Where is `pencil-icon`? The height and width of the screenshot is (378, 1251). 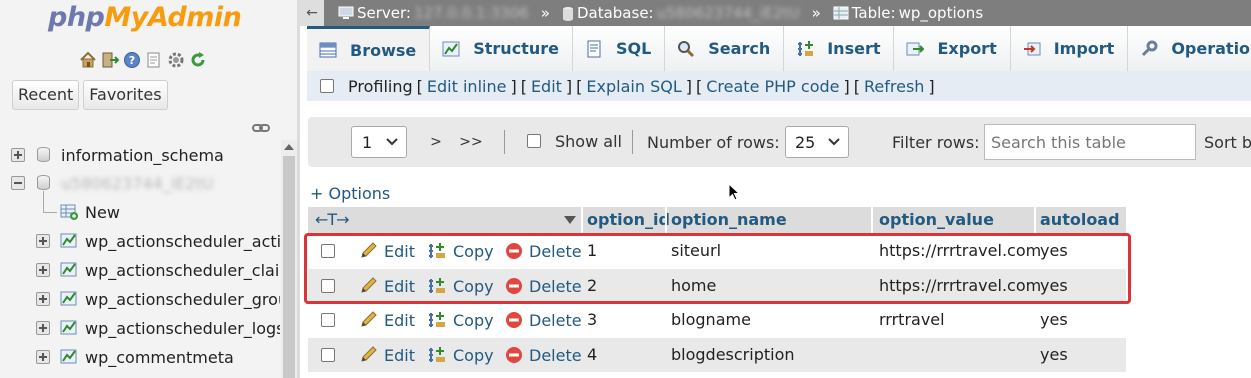
pencil-icon is located at coordinates (369, 319).